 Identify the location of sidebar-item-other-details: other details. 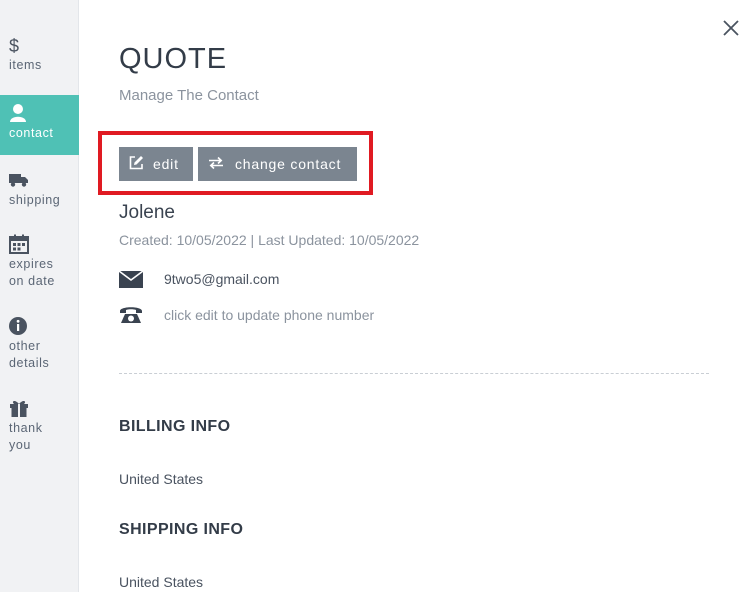
(39, 346).